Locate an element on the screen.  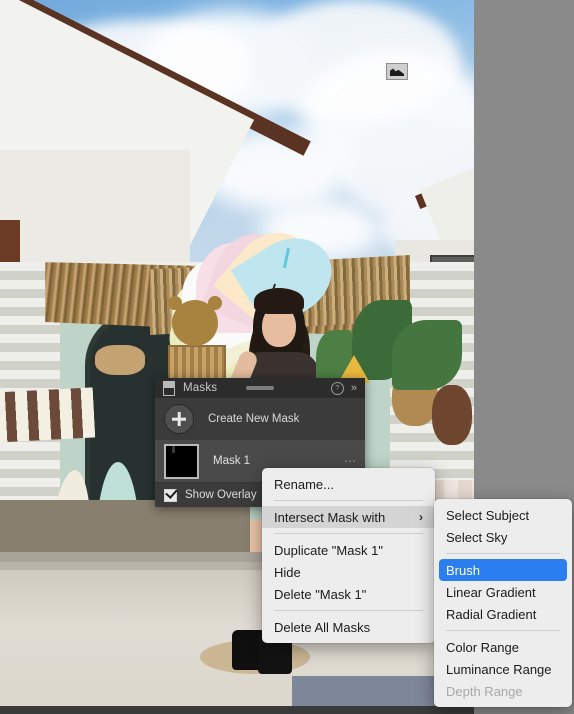
striped-awning is located at coordinates (48, 415).